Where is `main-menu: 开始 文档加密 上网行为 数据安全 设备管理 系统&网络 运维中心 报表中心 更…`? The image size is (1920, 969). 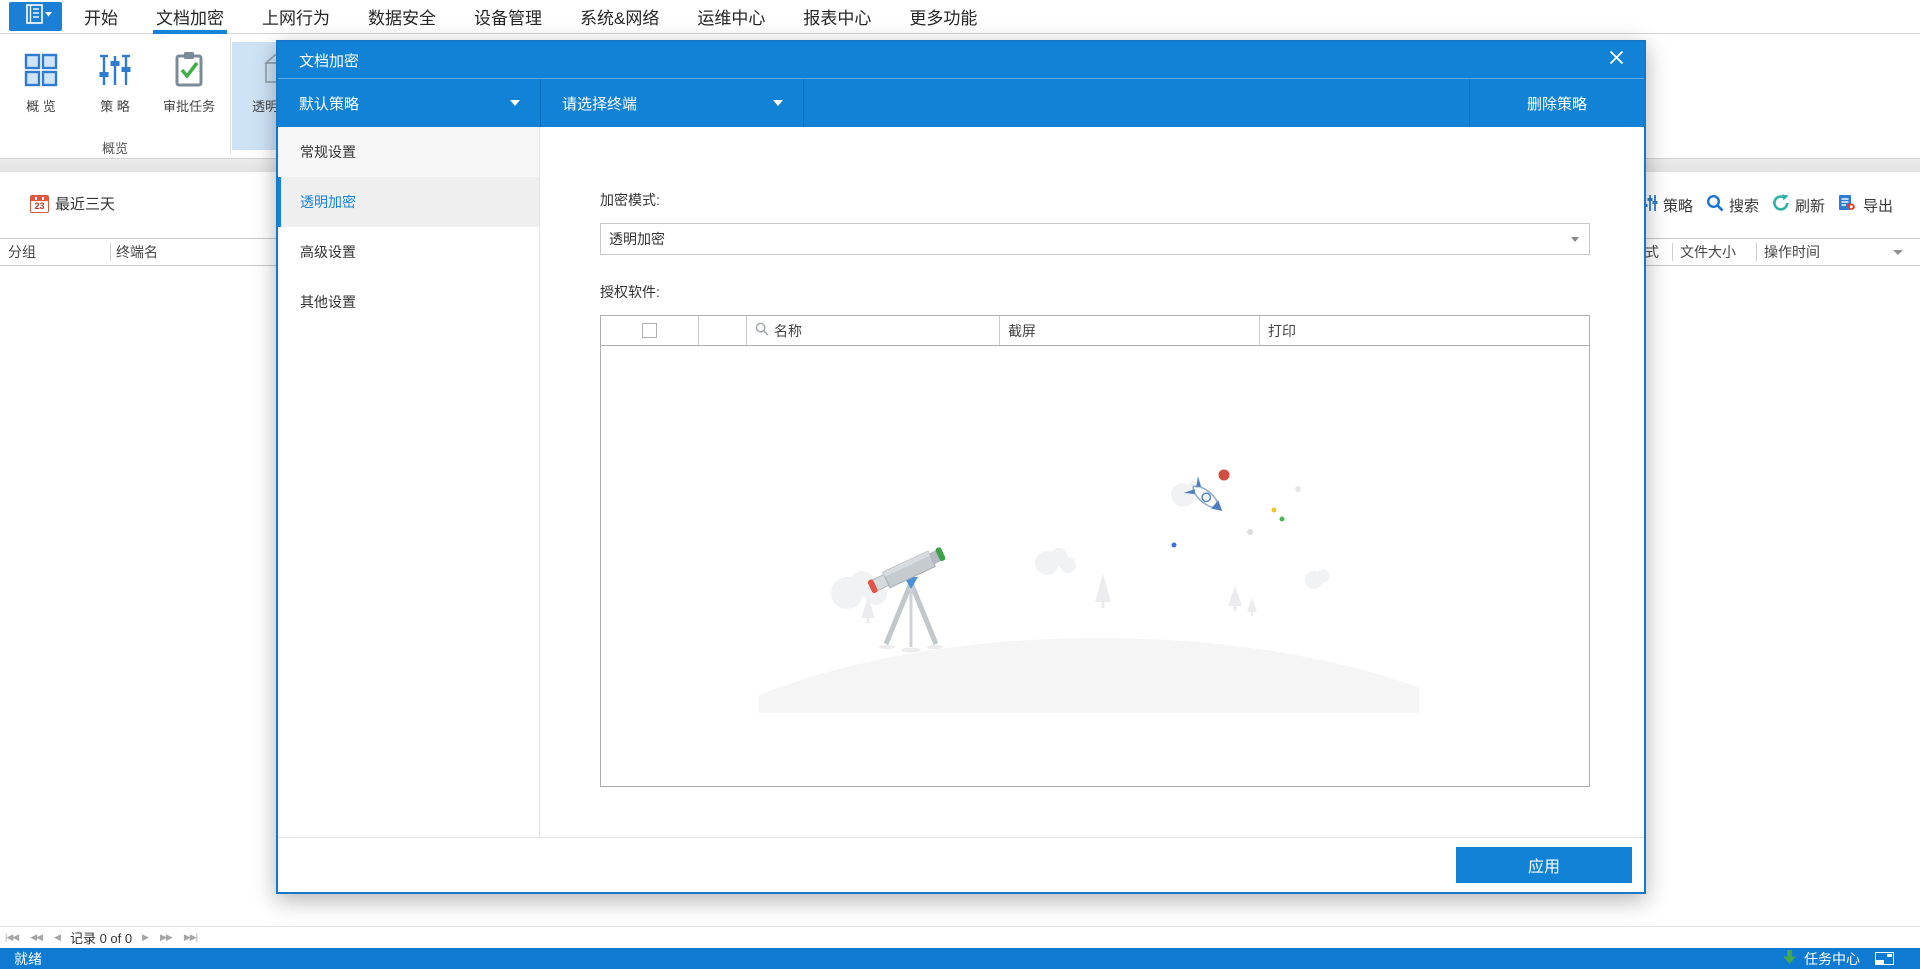
main-menu: 开始 文档加密 上网行为 数据安全 设备管理 系统&网络 运维中心 报表中心 更… is located at coordinates (530, 17).